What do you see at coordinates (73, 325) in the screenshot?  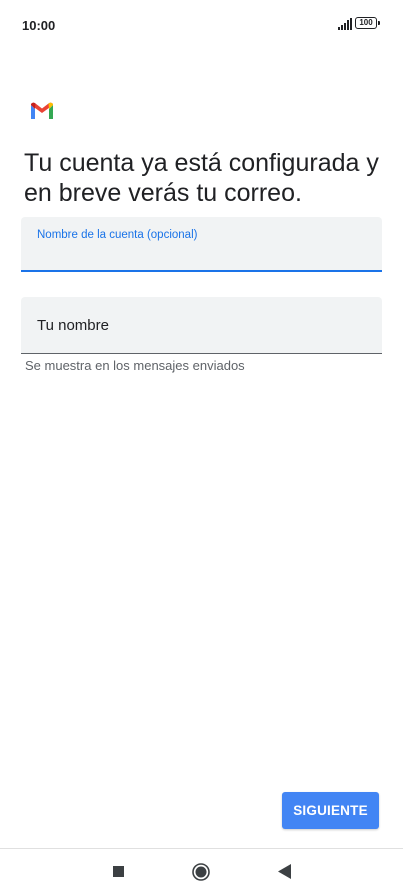 I see `your-name-placeholder: Tu nombre` at bounding box center [73, 325].